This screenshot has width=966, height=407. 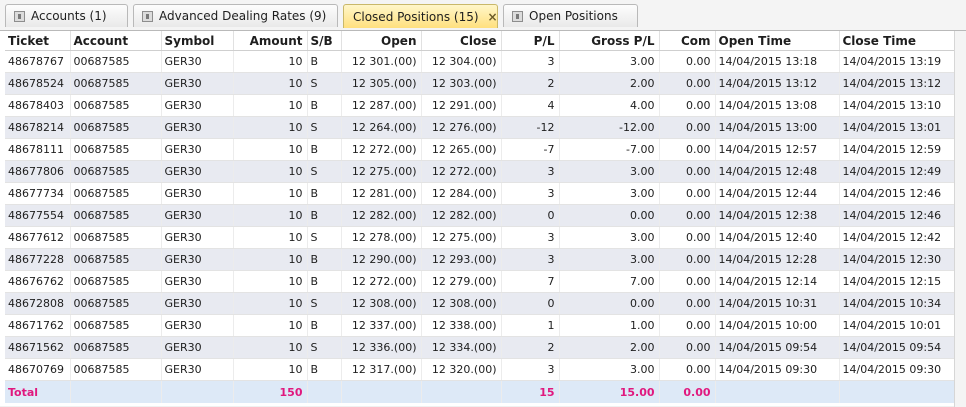 I want to click on cell-close-time: 14/04/2015 12:49, so click(x=897, y=171).